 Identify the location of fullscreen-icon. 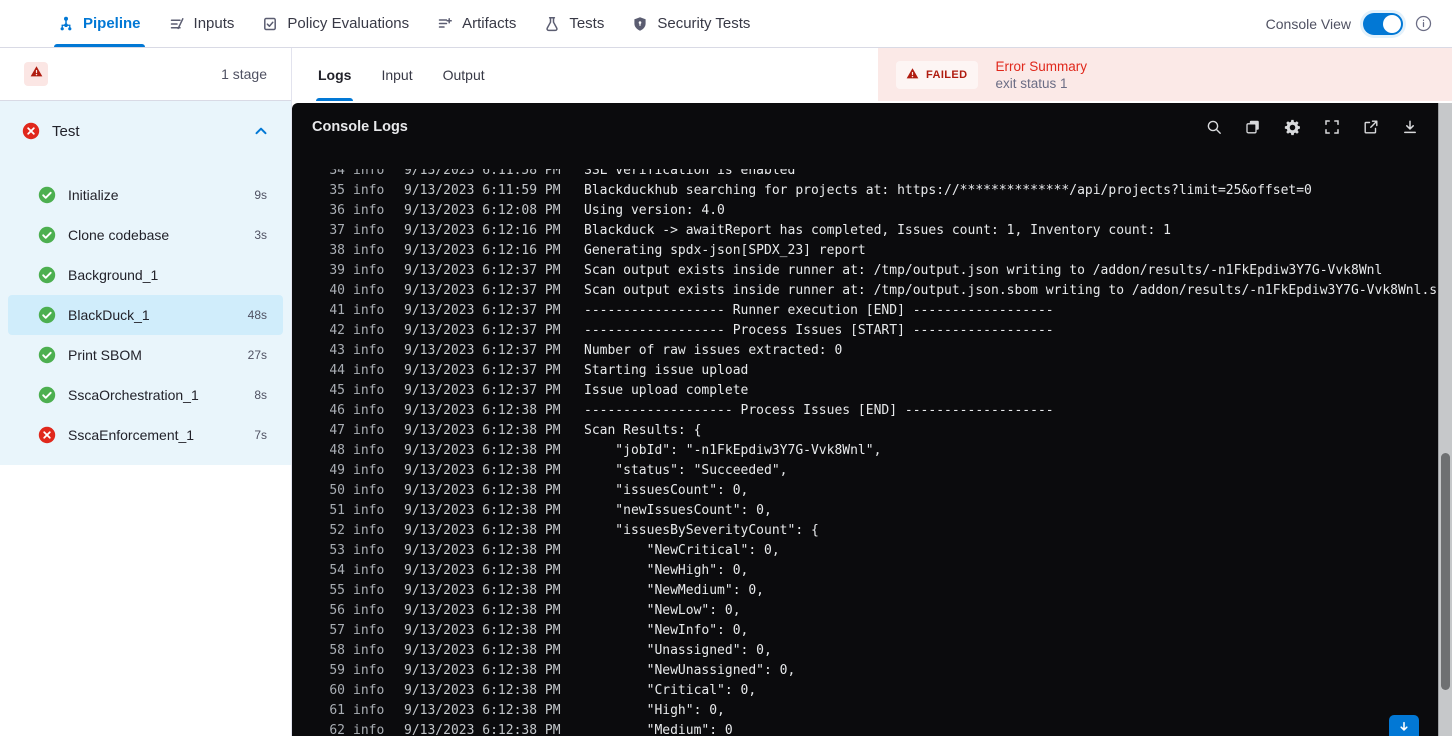
(1332, 127).